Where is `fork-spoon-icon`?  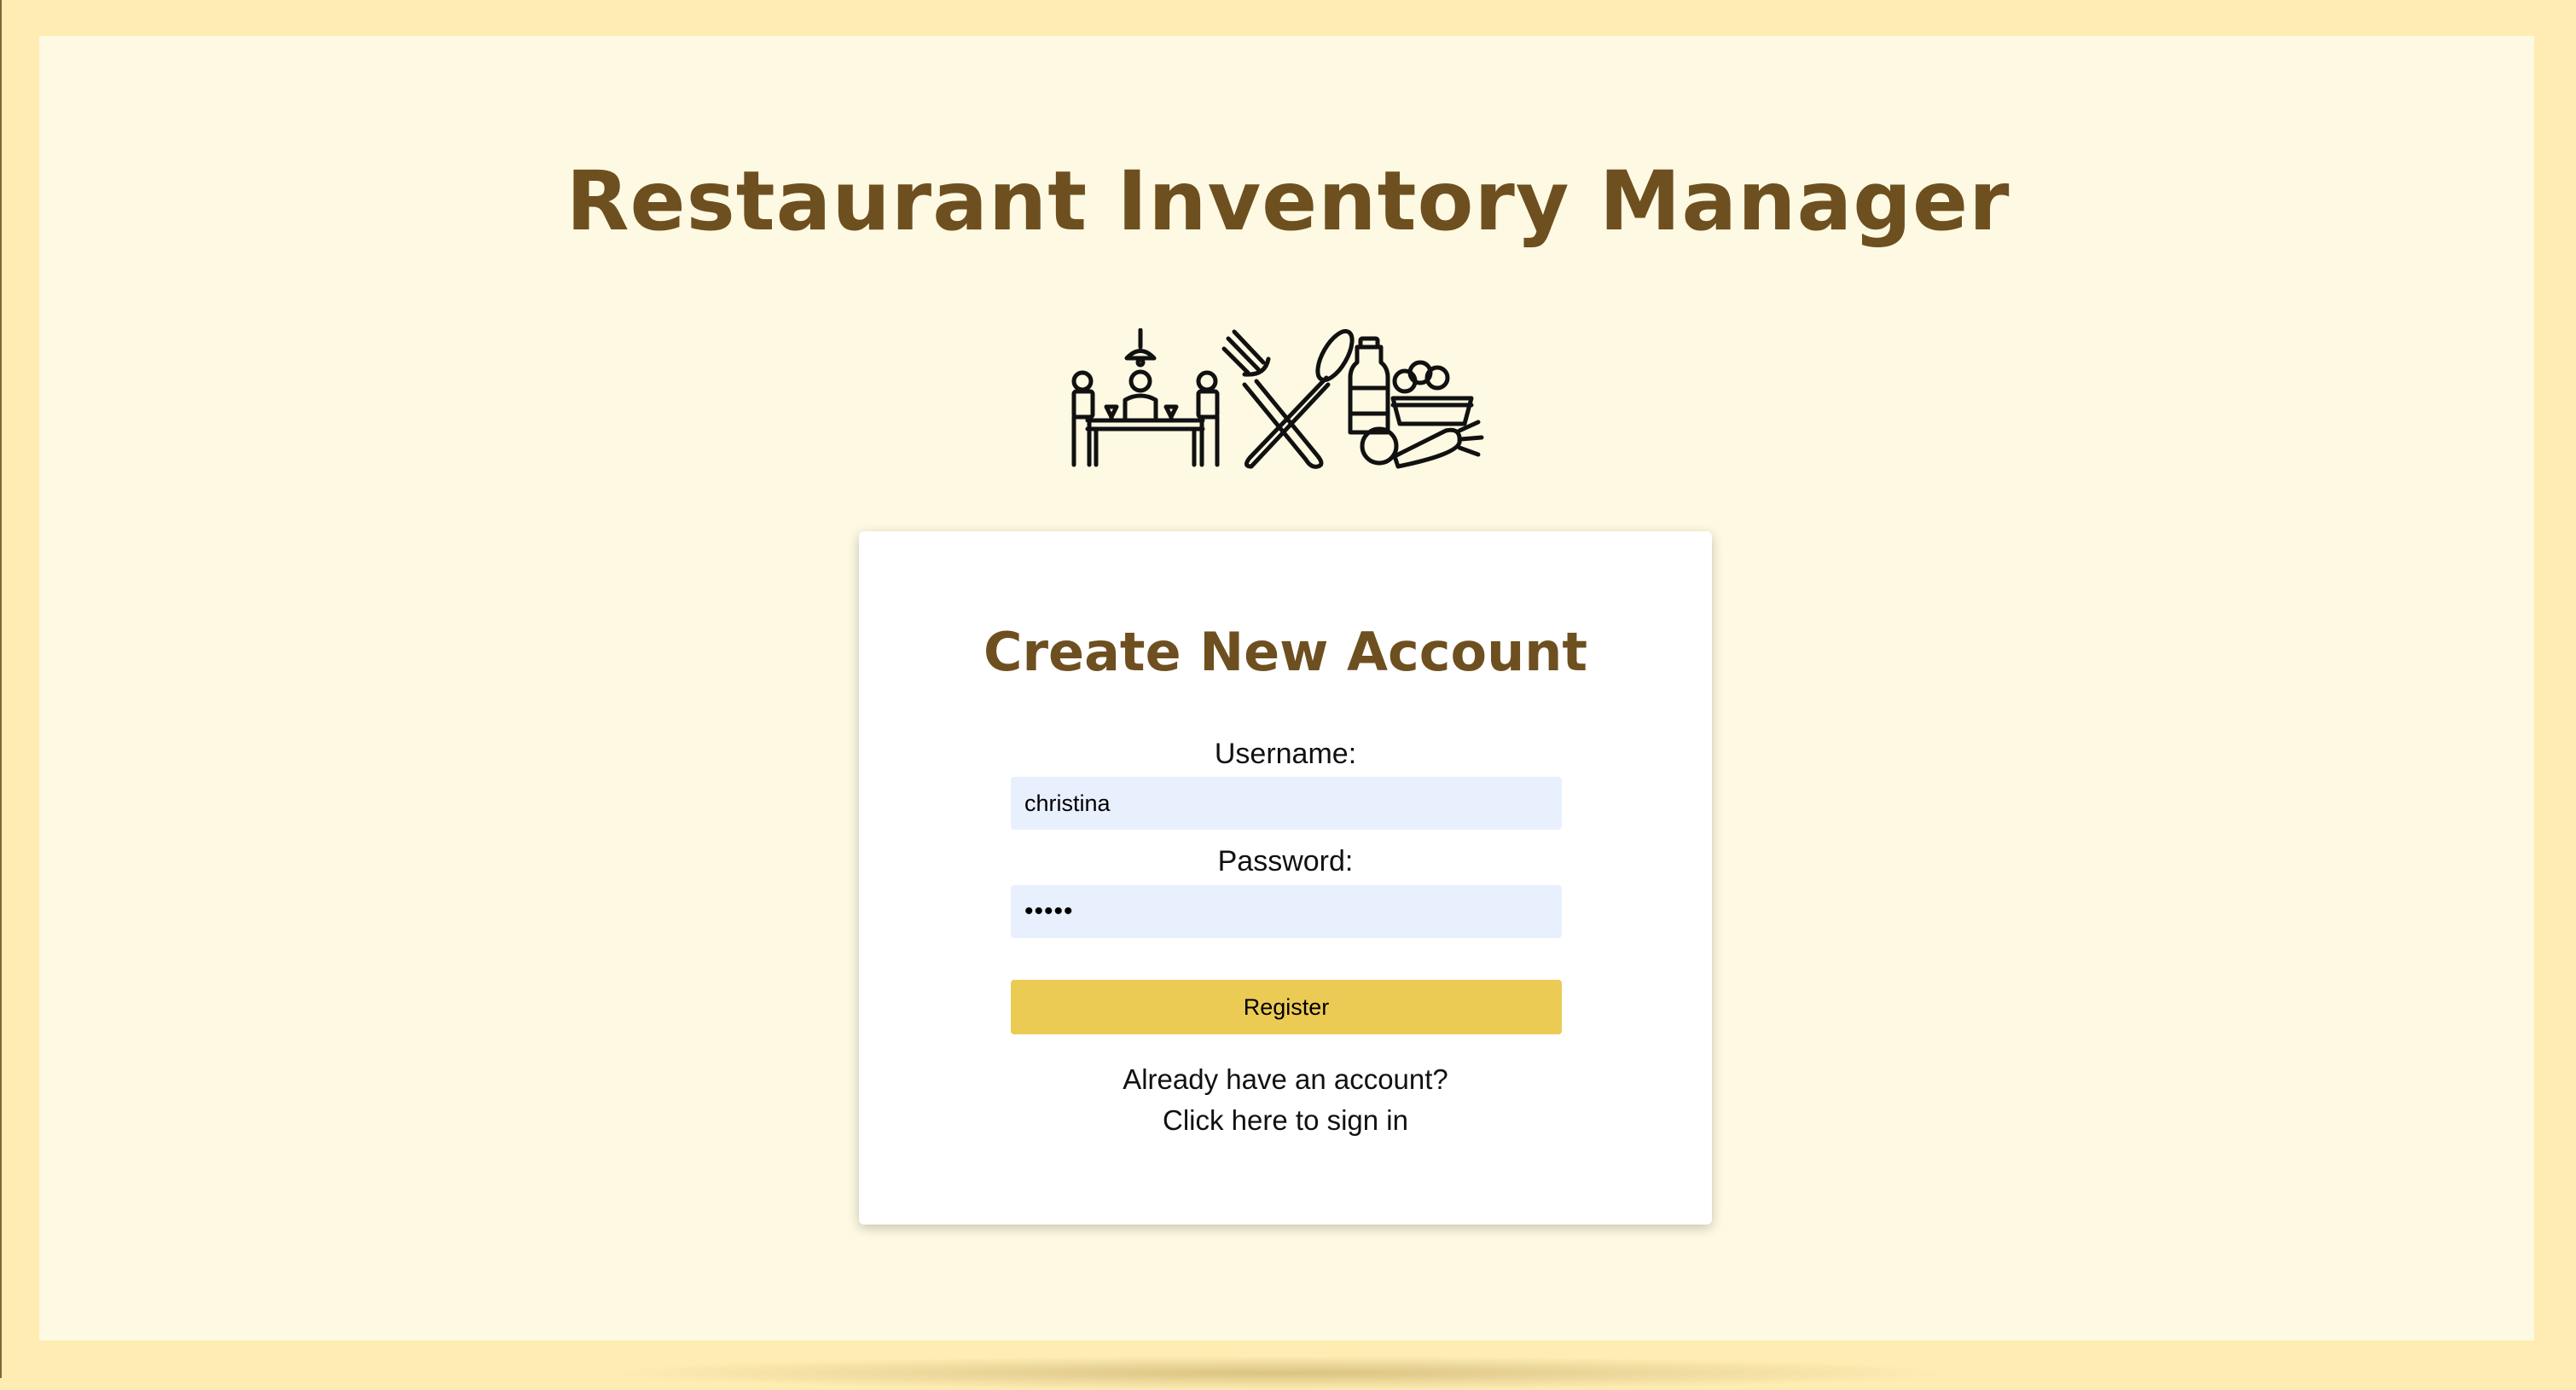
fork-spoon-icon is located at coordinates (1288, 398).